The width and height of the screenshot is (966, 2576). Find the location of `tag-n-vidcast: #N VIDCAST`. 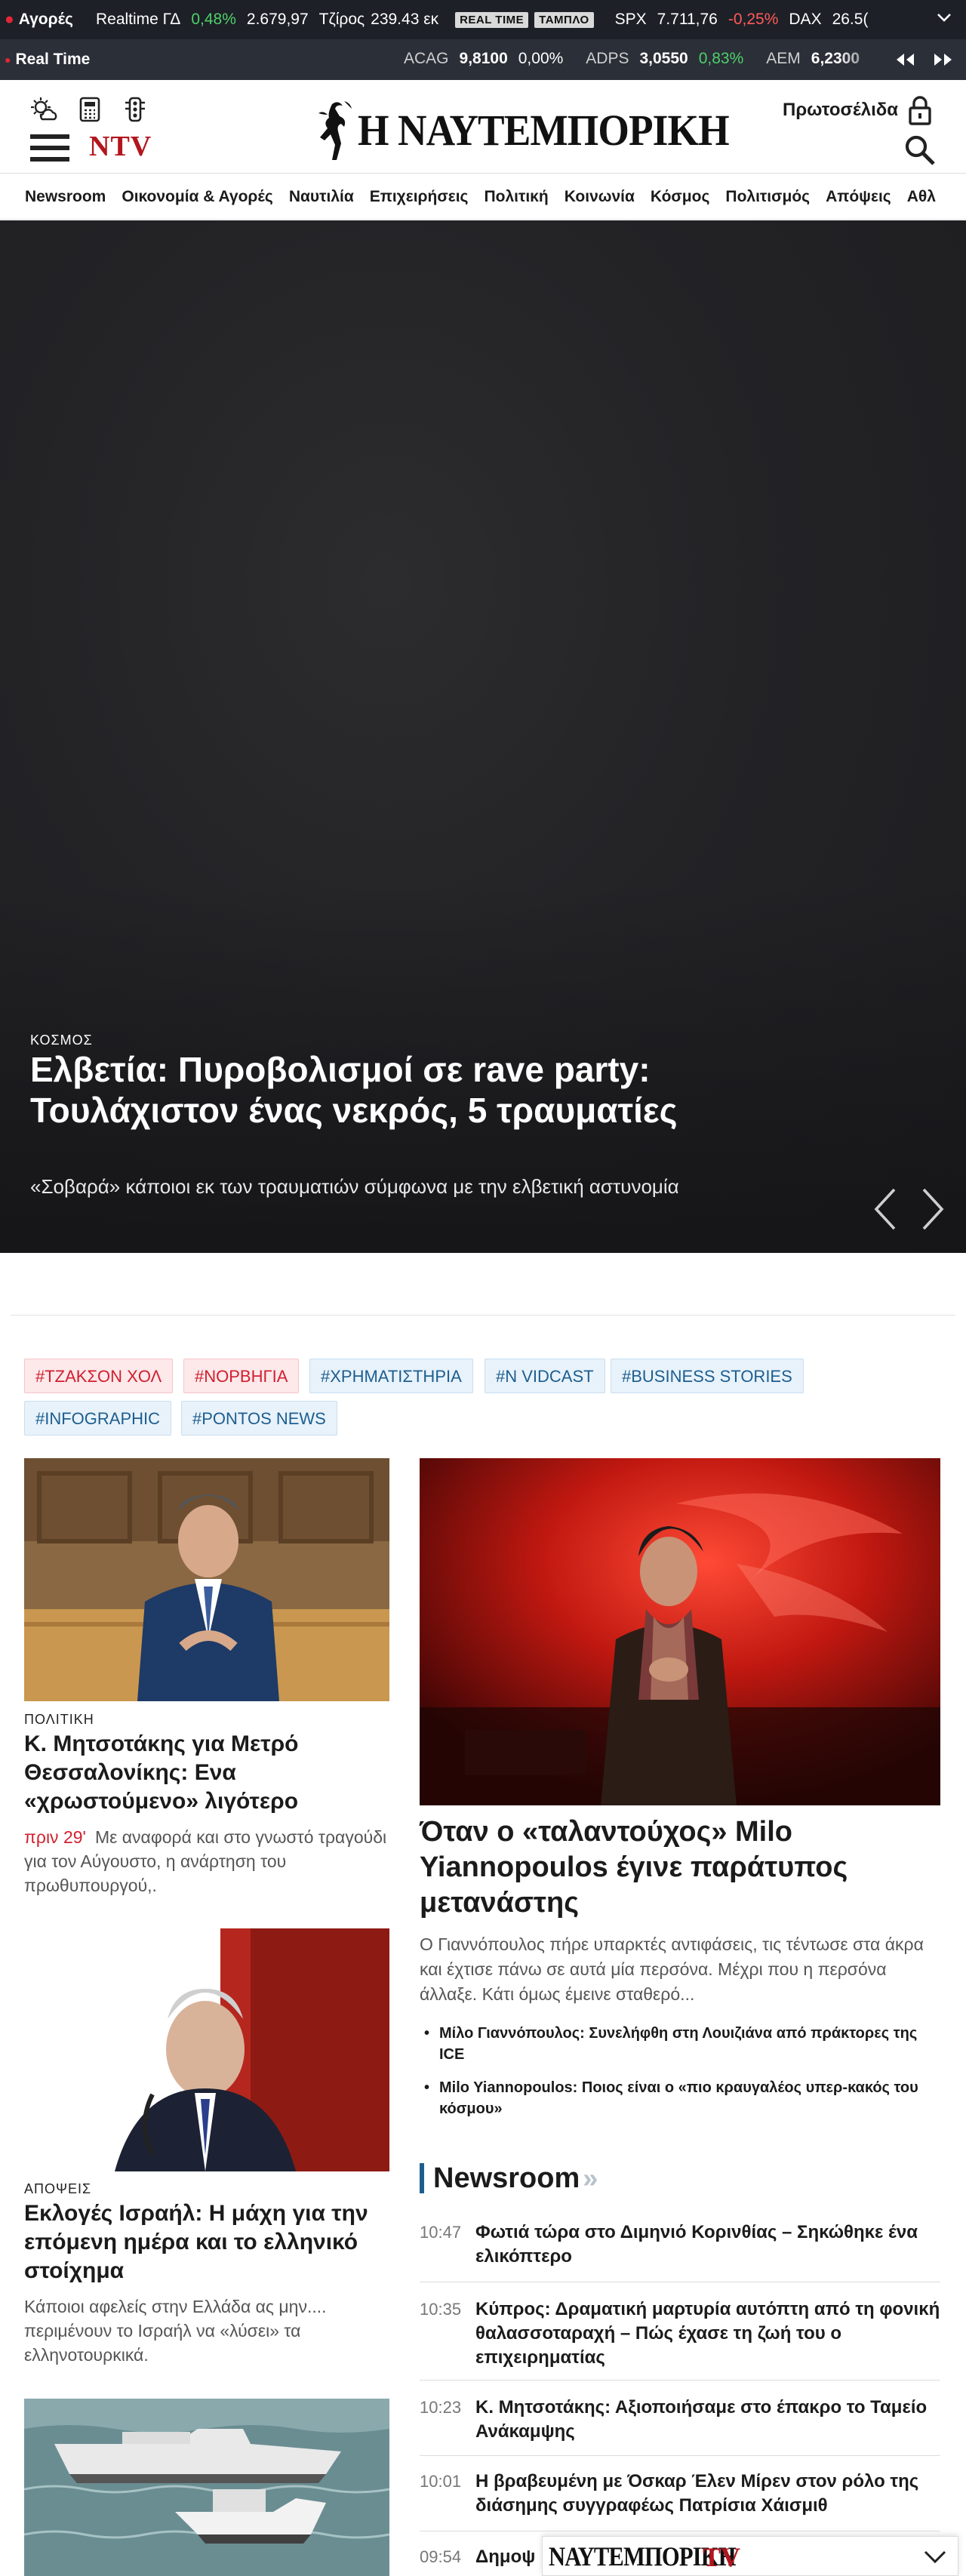

tag-n-vidcast: #N VIDCAST is located at coordinates (545, 1376).